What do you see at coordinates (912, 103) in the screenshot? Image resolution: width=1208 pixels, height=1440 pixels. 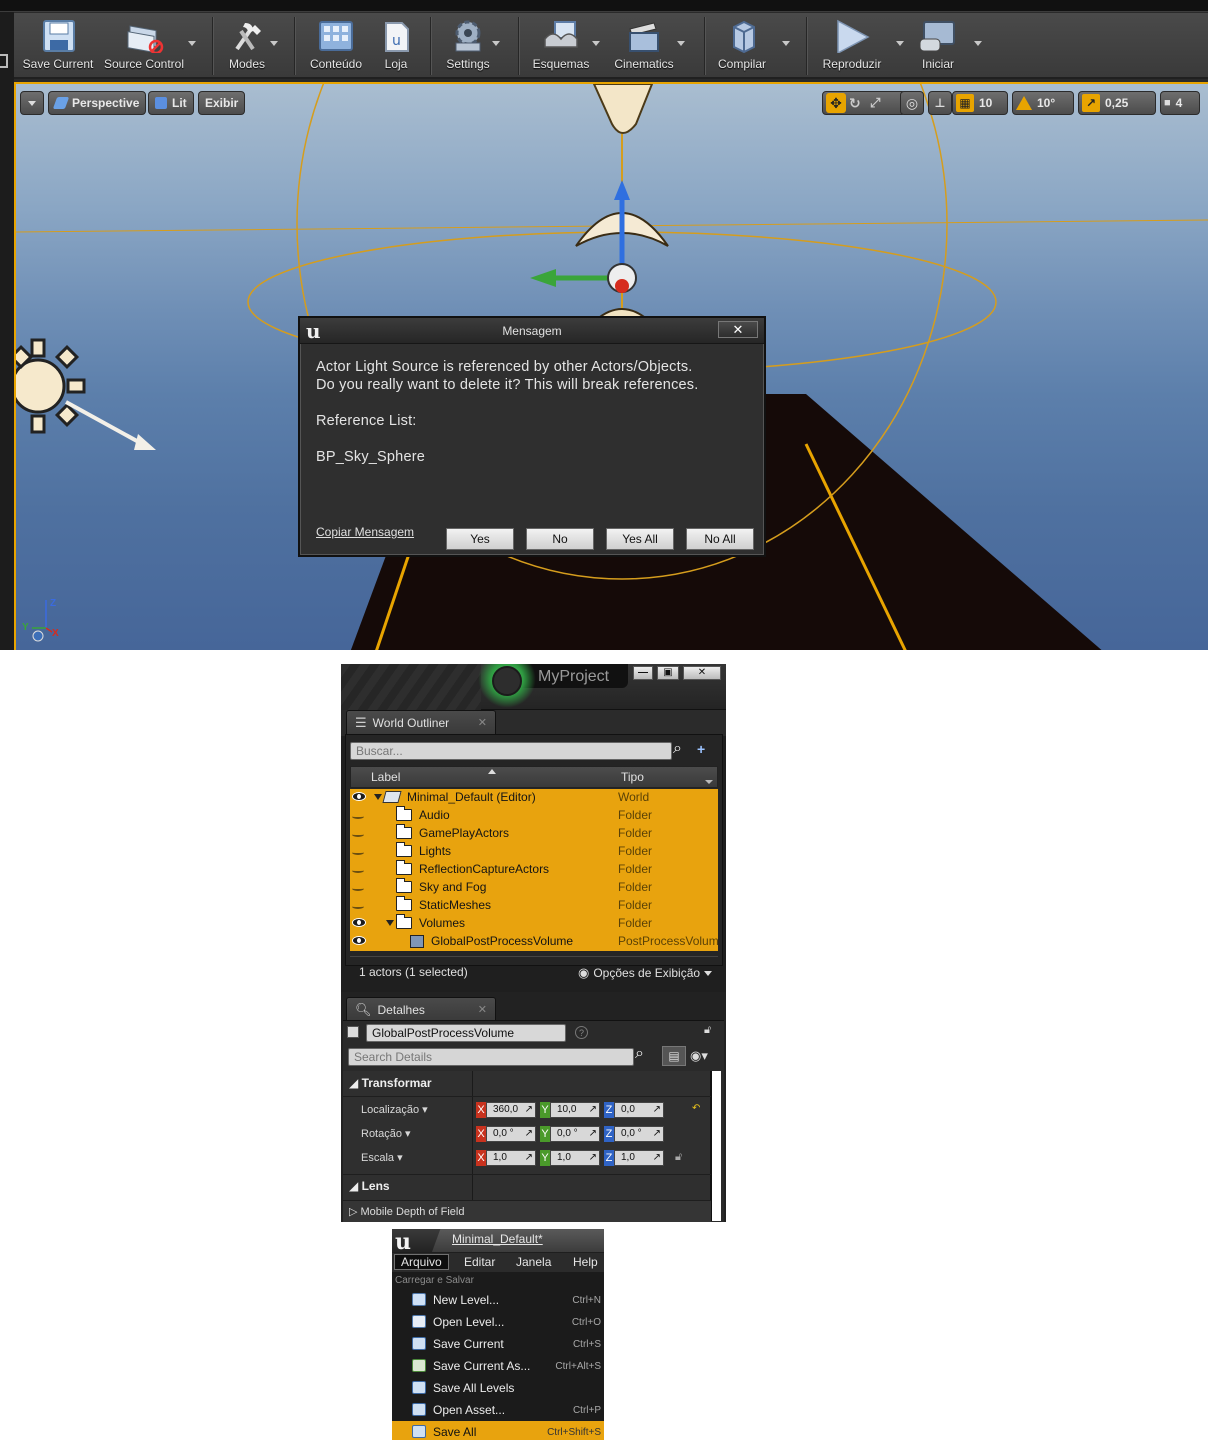 I see `world-local-toggle: ◎` at bounding box center [912, 103].